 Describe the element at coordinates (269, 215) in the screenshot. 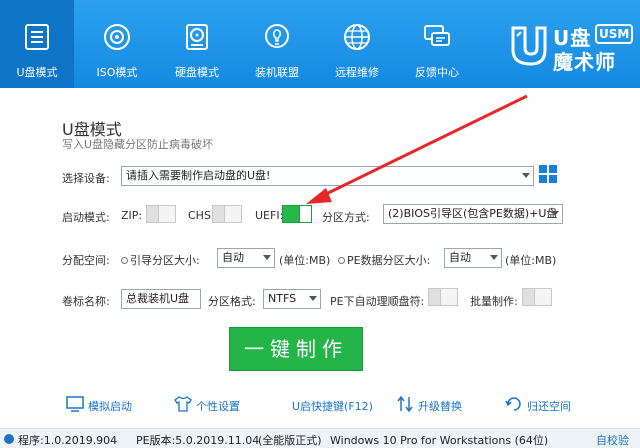

I see `uefi-label: UEFI:` at that location.